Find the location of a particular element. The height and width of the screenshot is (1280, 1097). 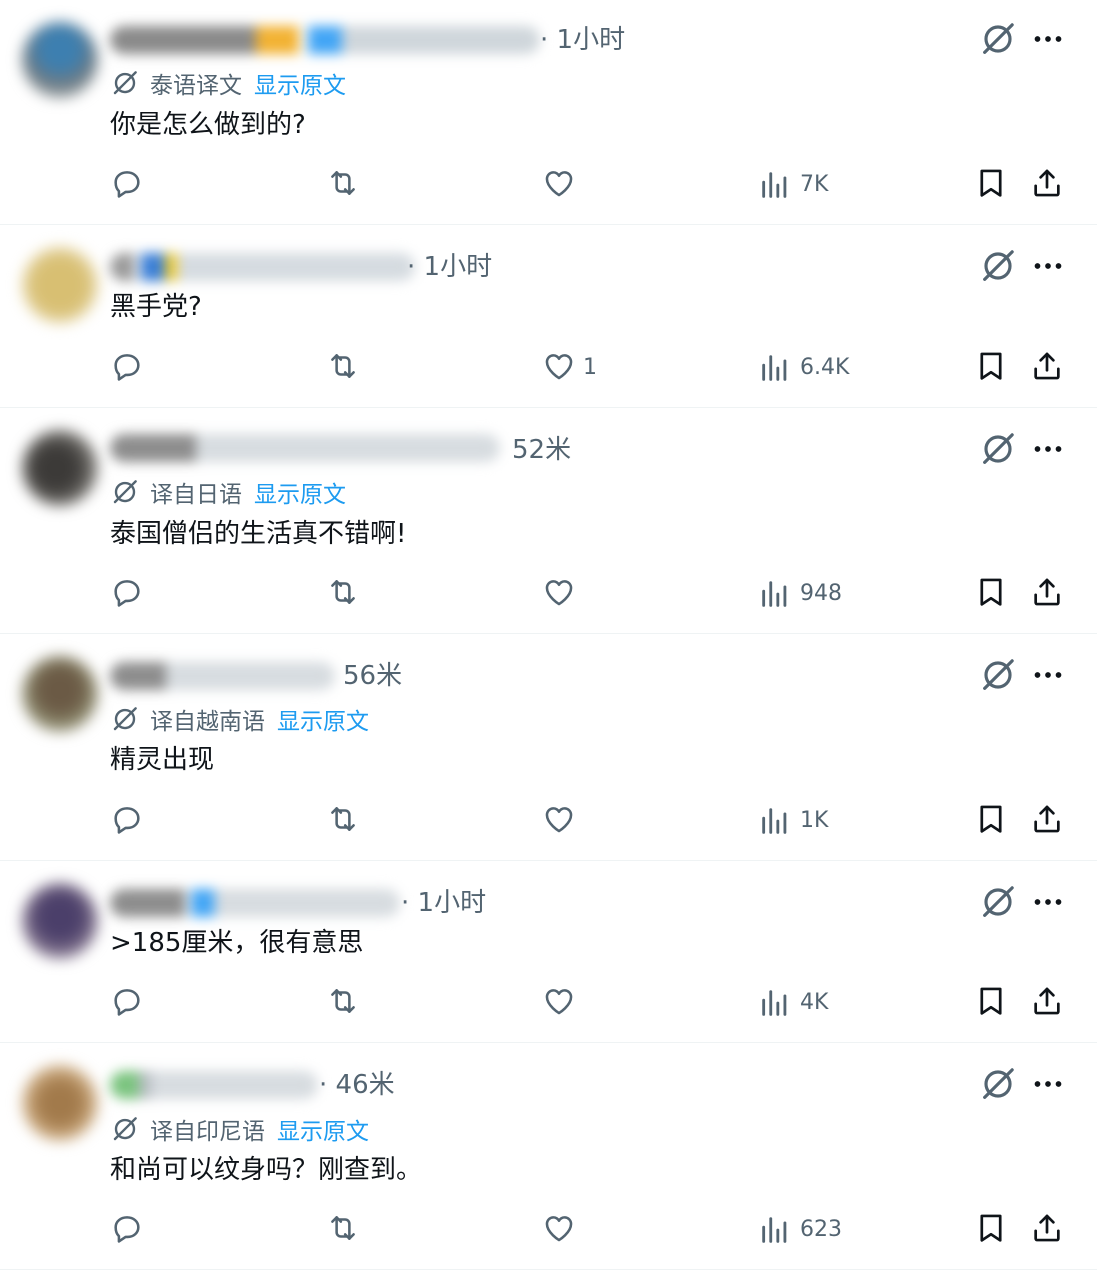

views-count: 6.4K is located at coordinates (825, 367).